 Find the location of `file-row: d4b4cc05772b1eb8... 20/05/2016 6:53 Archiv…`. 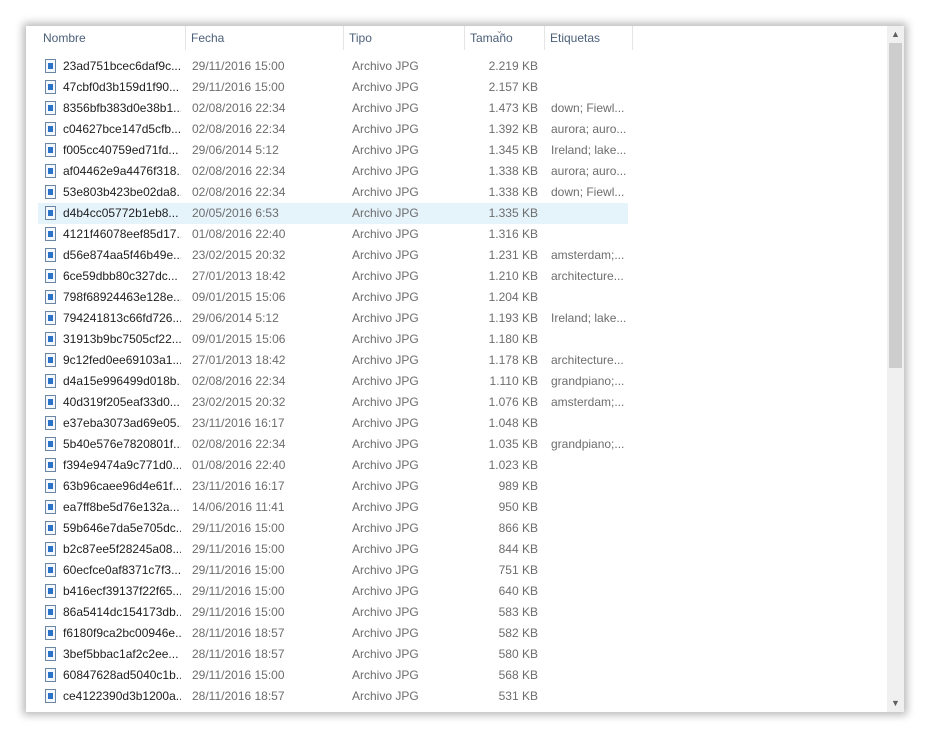

file-row: d4b4cc05772b1eb8... 20/05/2016 6:53 Archiv… is located at coordinates (456, 213).